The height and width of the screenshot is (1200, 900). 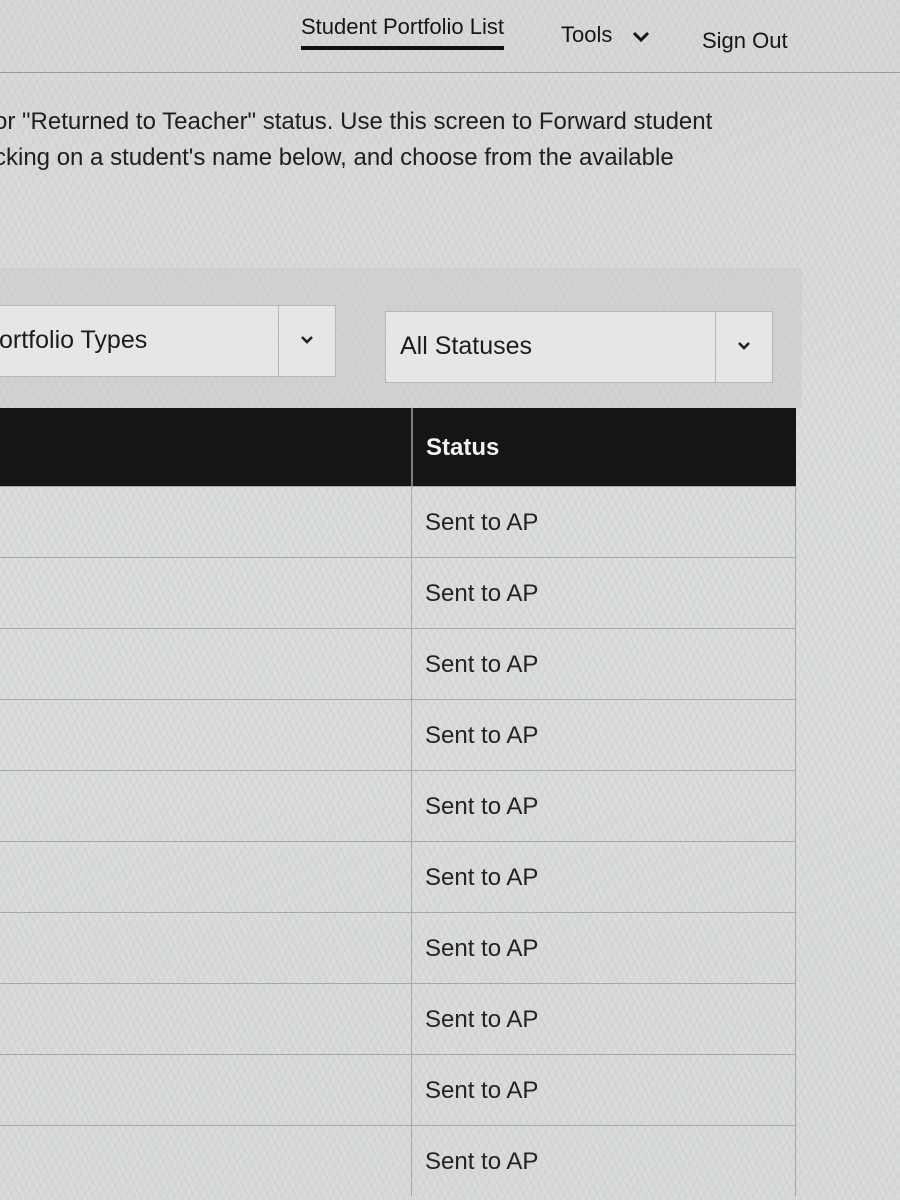 I want to click on status-column-header: Status, so click(x=462, y=448).